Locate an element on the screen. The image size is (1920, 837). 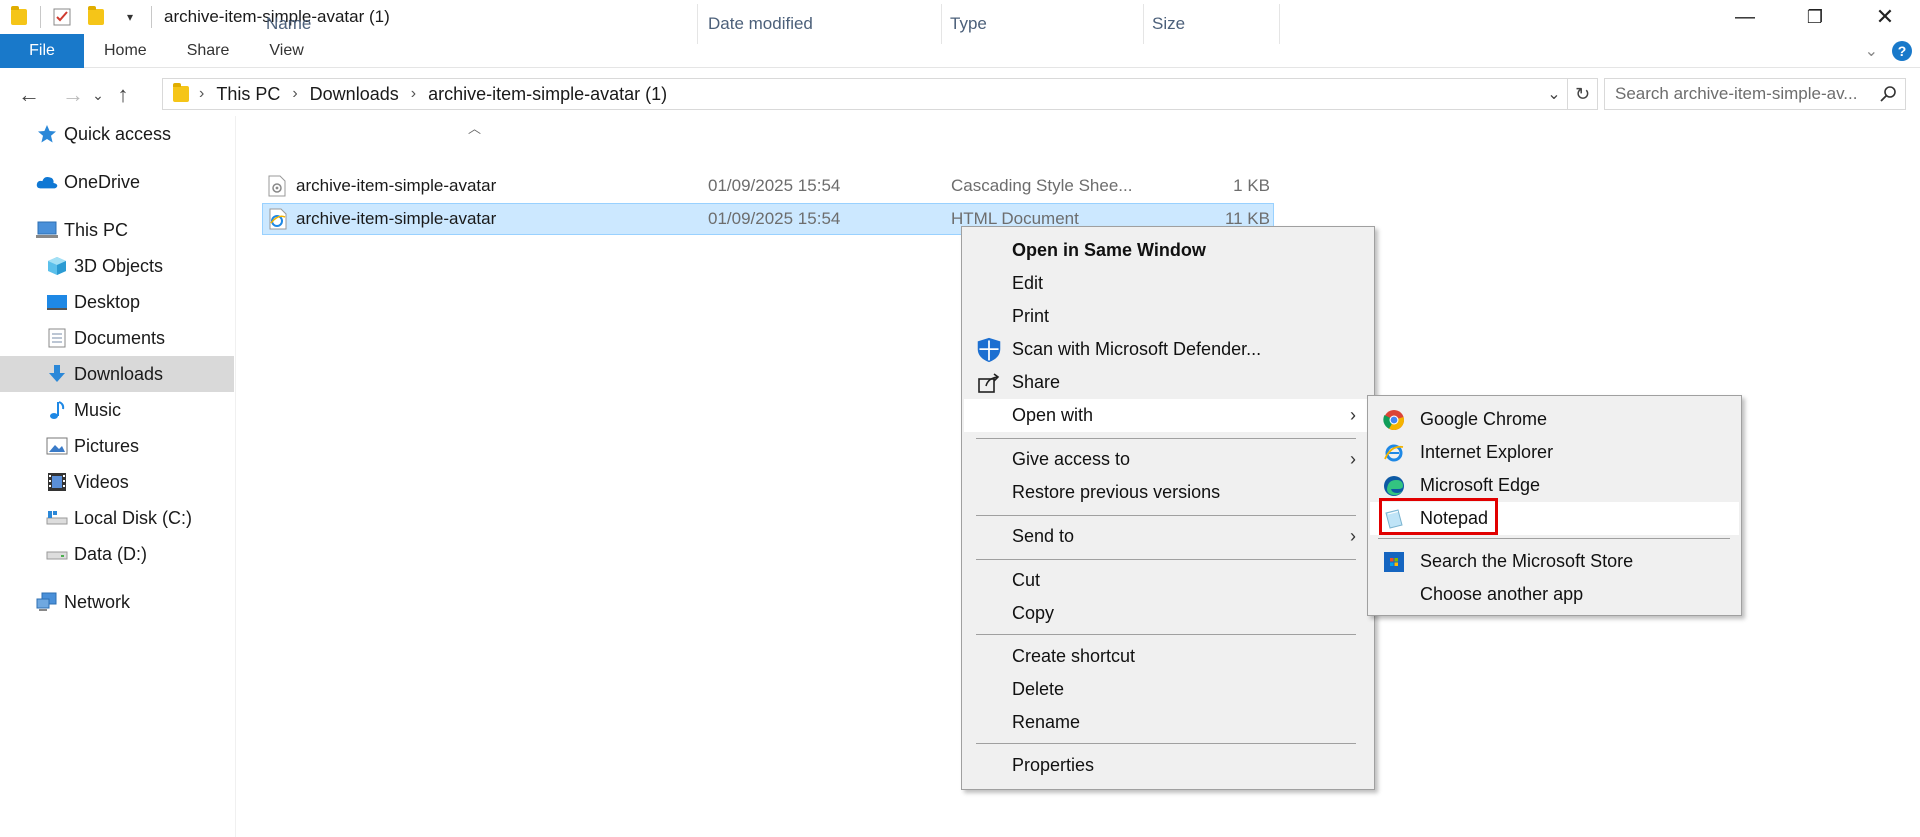
file-date-modified: 01/09/2025 15:54 is located at coordinates (774, 218).